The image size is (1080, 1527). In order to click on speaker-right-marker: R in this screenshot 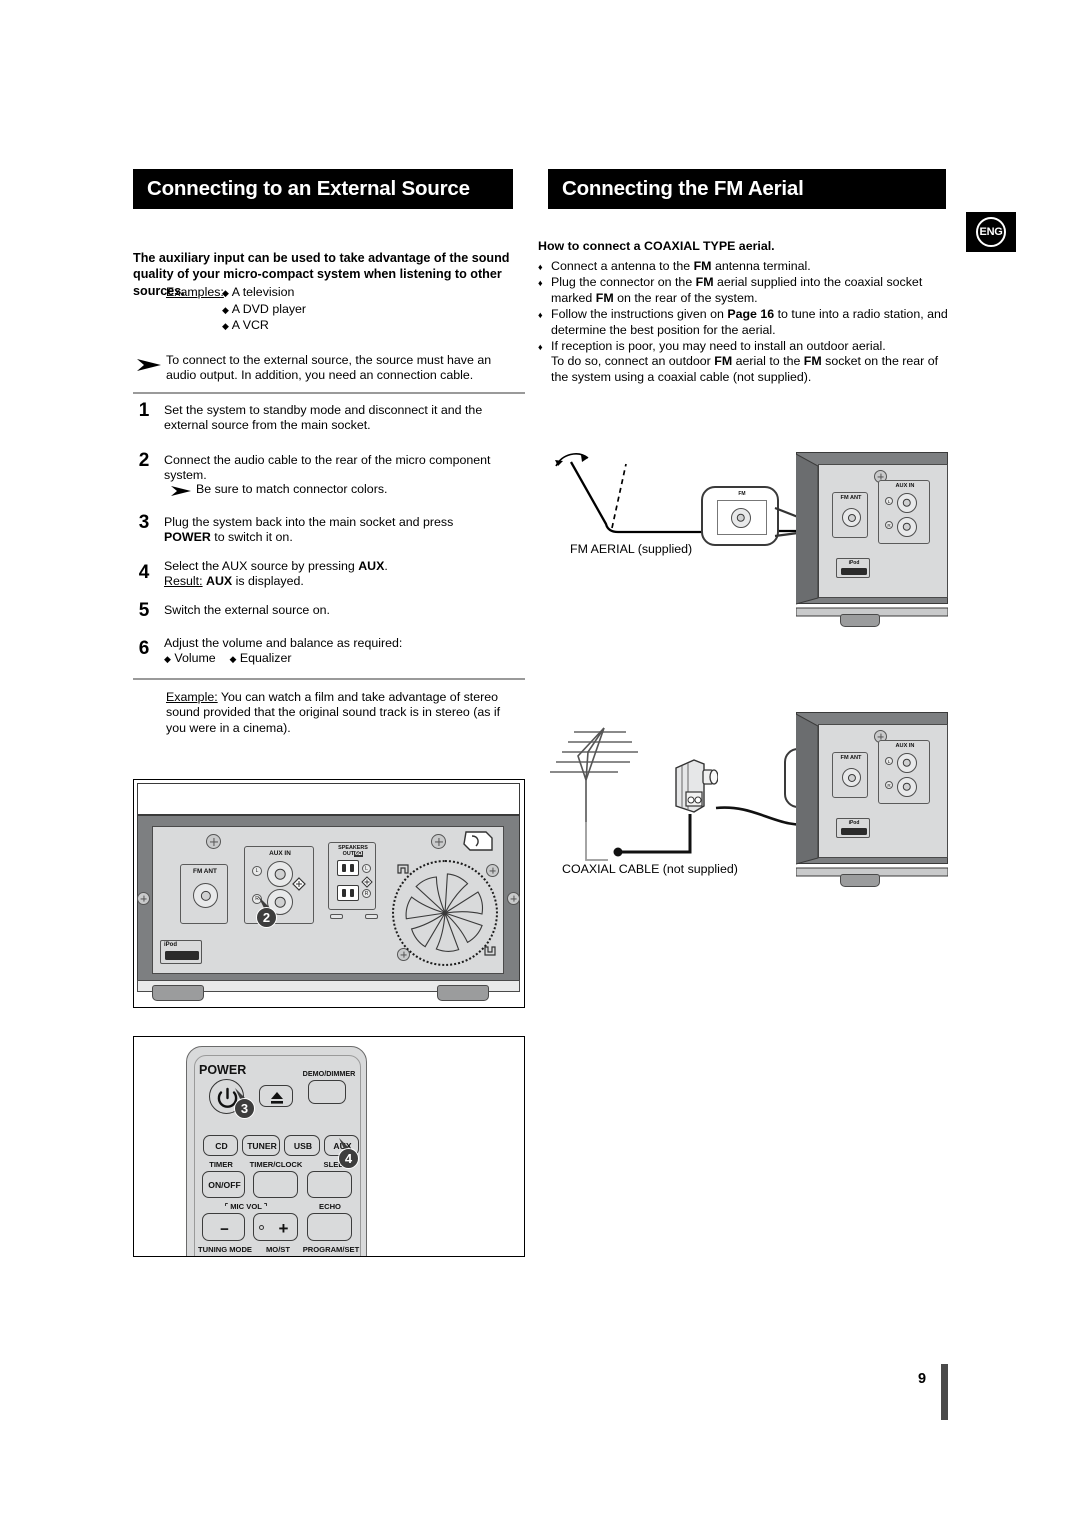, I will do `click(366, 893)`.